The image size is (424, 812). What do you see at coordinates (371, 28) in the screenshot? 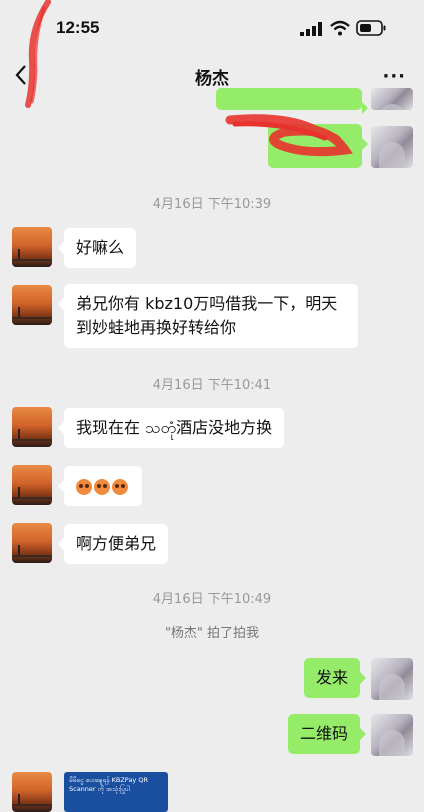
I see `battery-icon` at bounding box center [371, 28].